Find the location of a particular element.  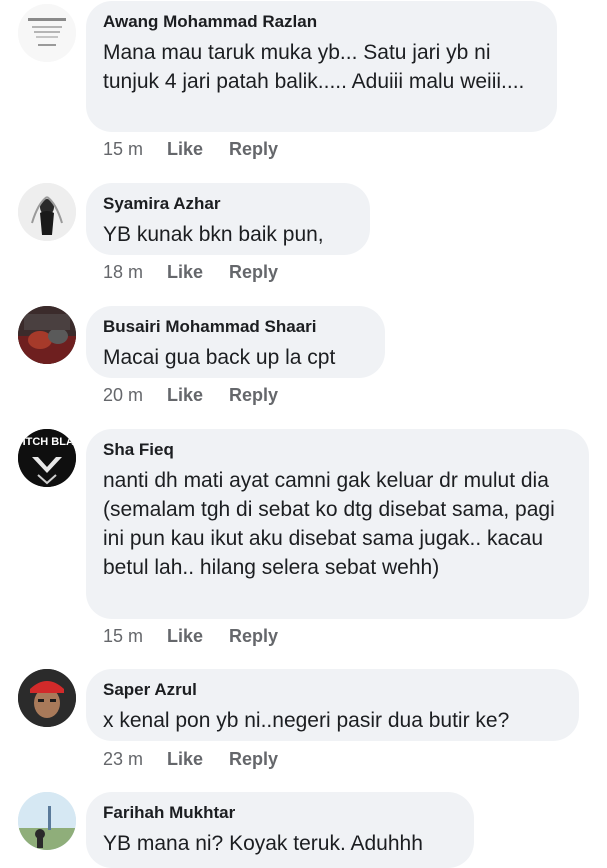

avatar-logo-text: SWITCH BLADE is located at coordinates (47, 442).